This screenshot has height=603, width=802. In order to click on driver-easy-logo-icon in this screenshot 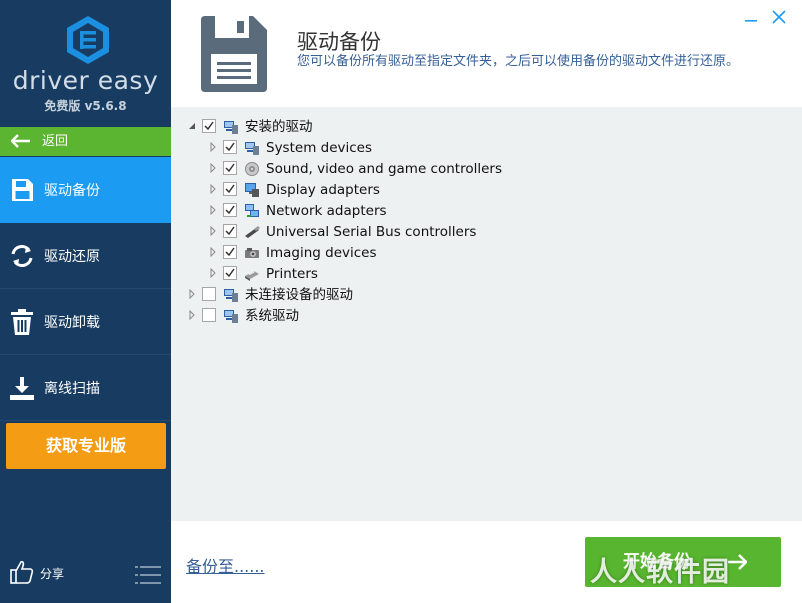, I will do `click(88, 40)`.